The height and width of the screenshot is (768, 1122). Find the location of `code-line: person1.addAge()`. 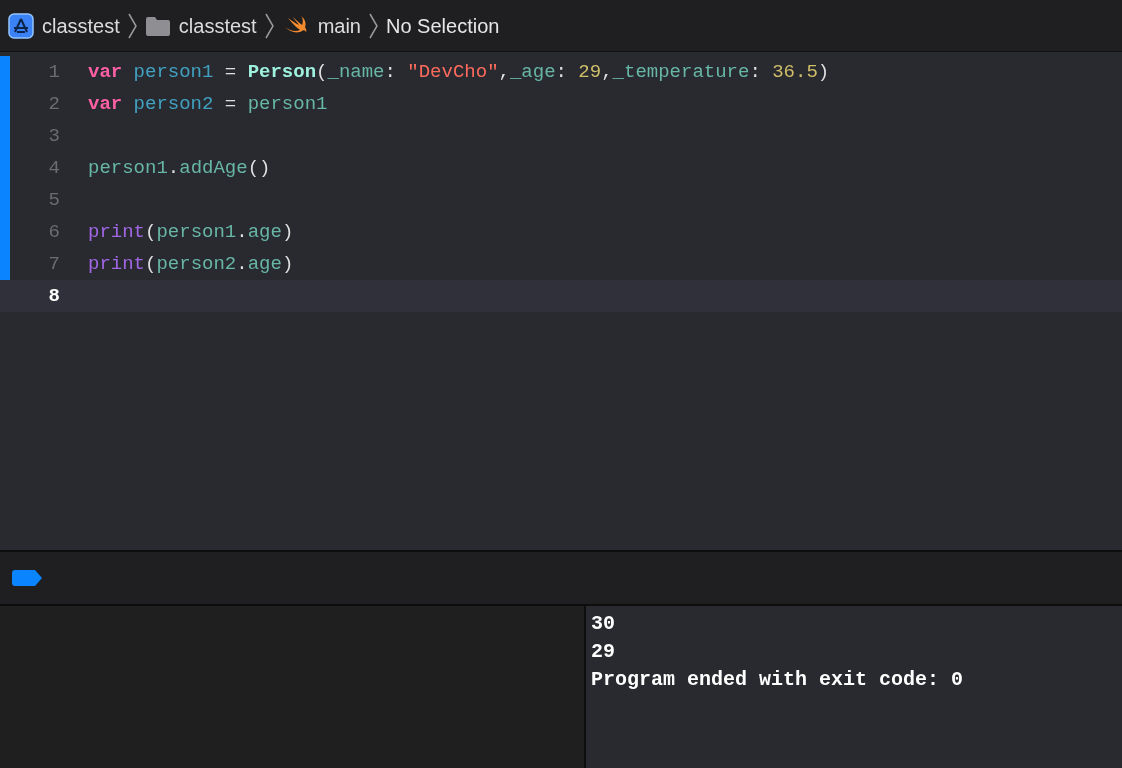

code-line: person1.addAge() is located at coordinates (179, 167).